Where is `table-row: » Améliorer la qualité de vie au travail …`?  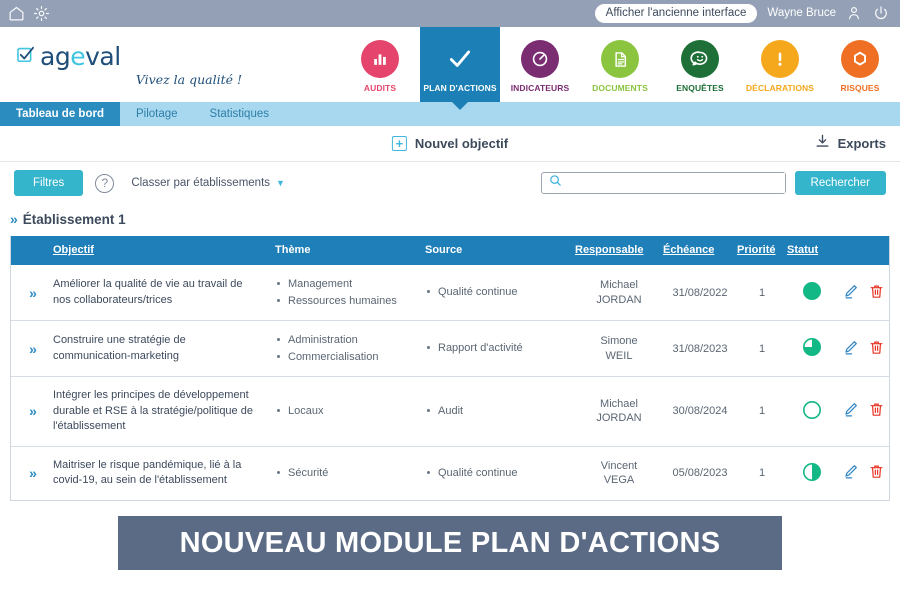 table-row: » Améliorer la qualité de vie au travail … is located at coordinates (450, 293).